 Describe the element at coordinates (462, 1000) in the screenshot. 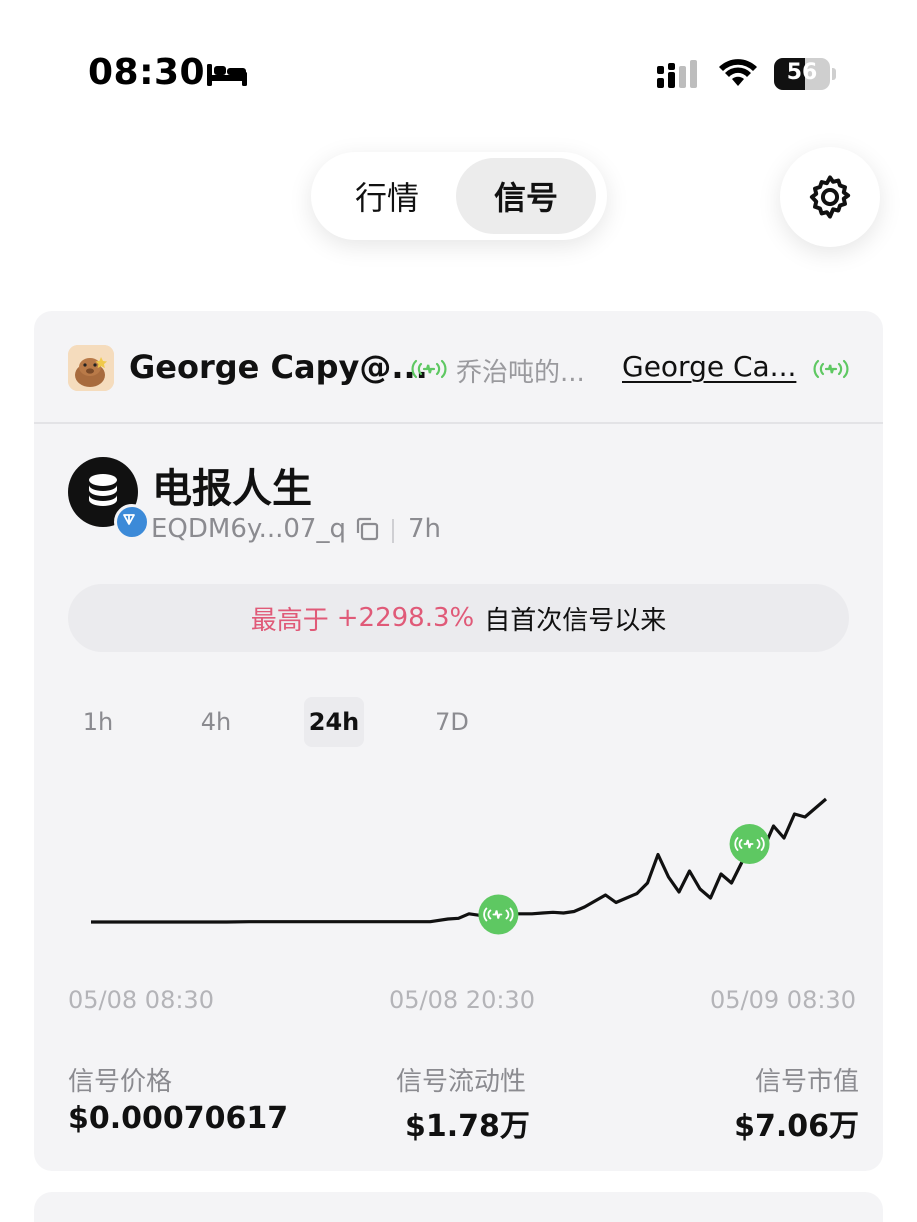

I see `x-axis-label-mid: 05/08 20:30` at that location.